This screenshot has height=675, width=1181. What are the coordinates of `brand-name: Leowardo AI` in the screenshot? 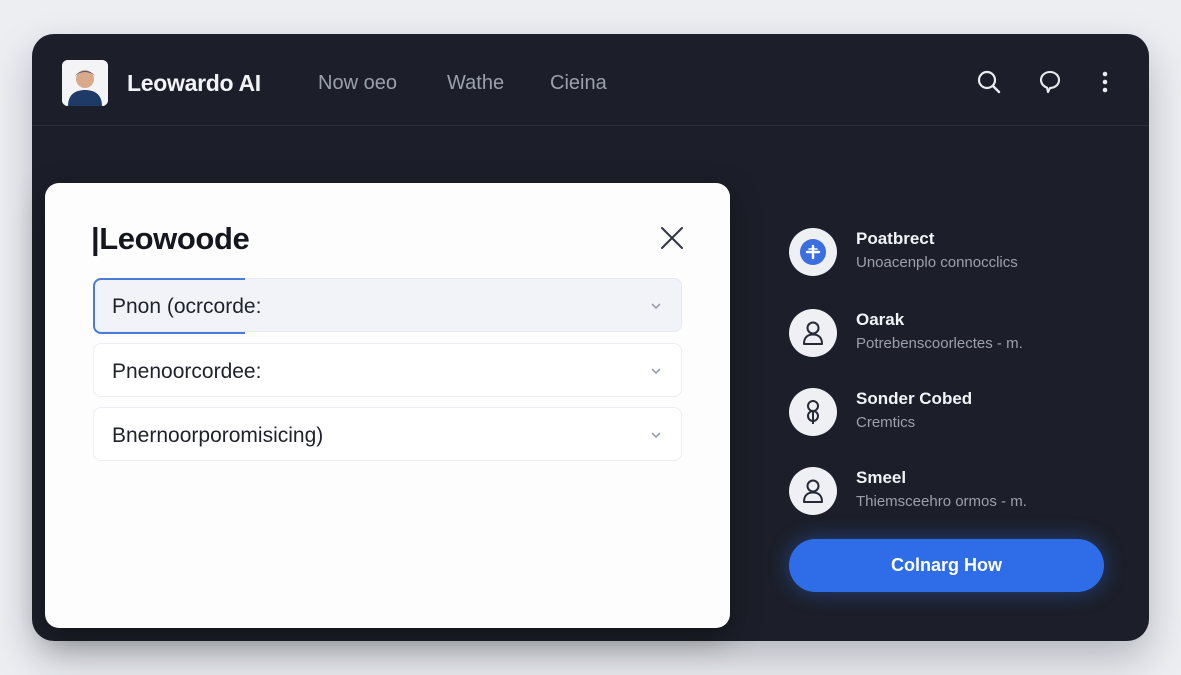 It's located at (194, 83).